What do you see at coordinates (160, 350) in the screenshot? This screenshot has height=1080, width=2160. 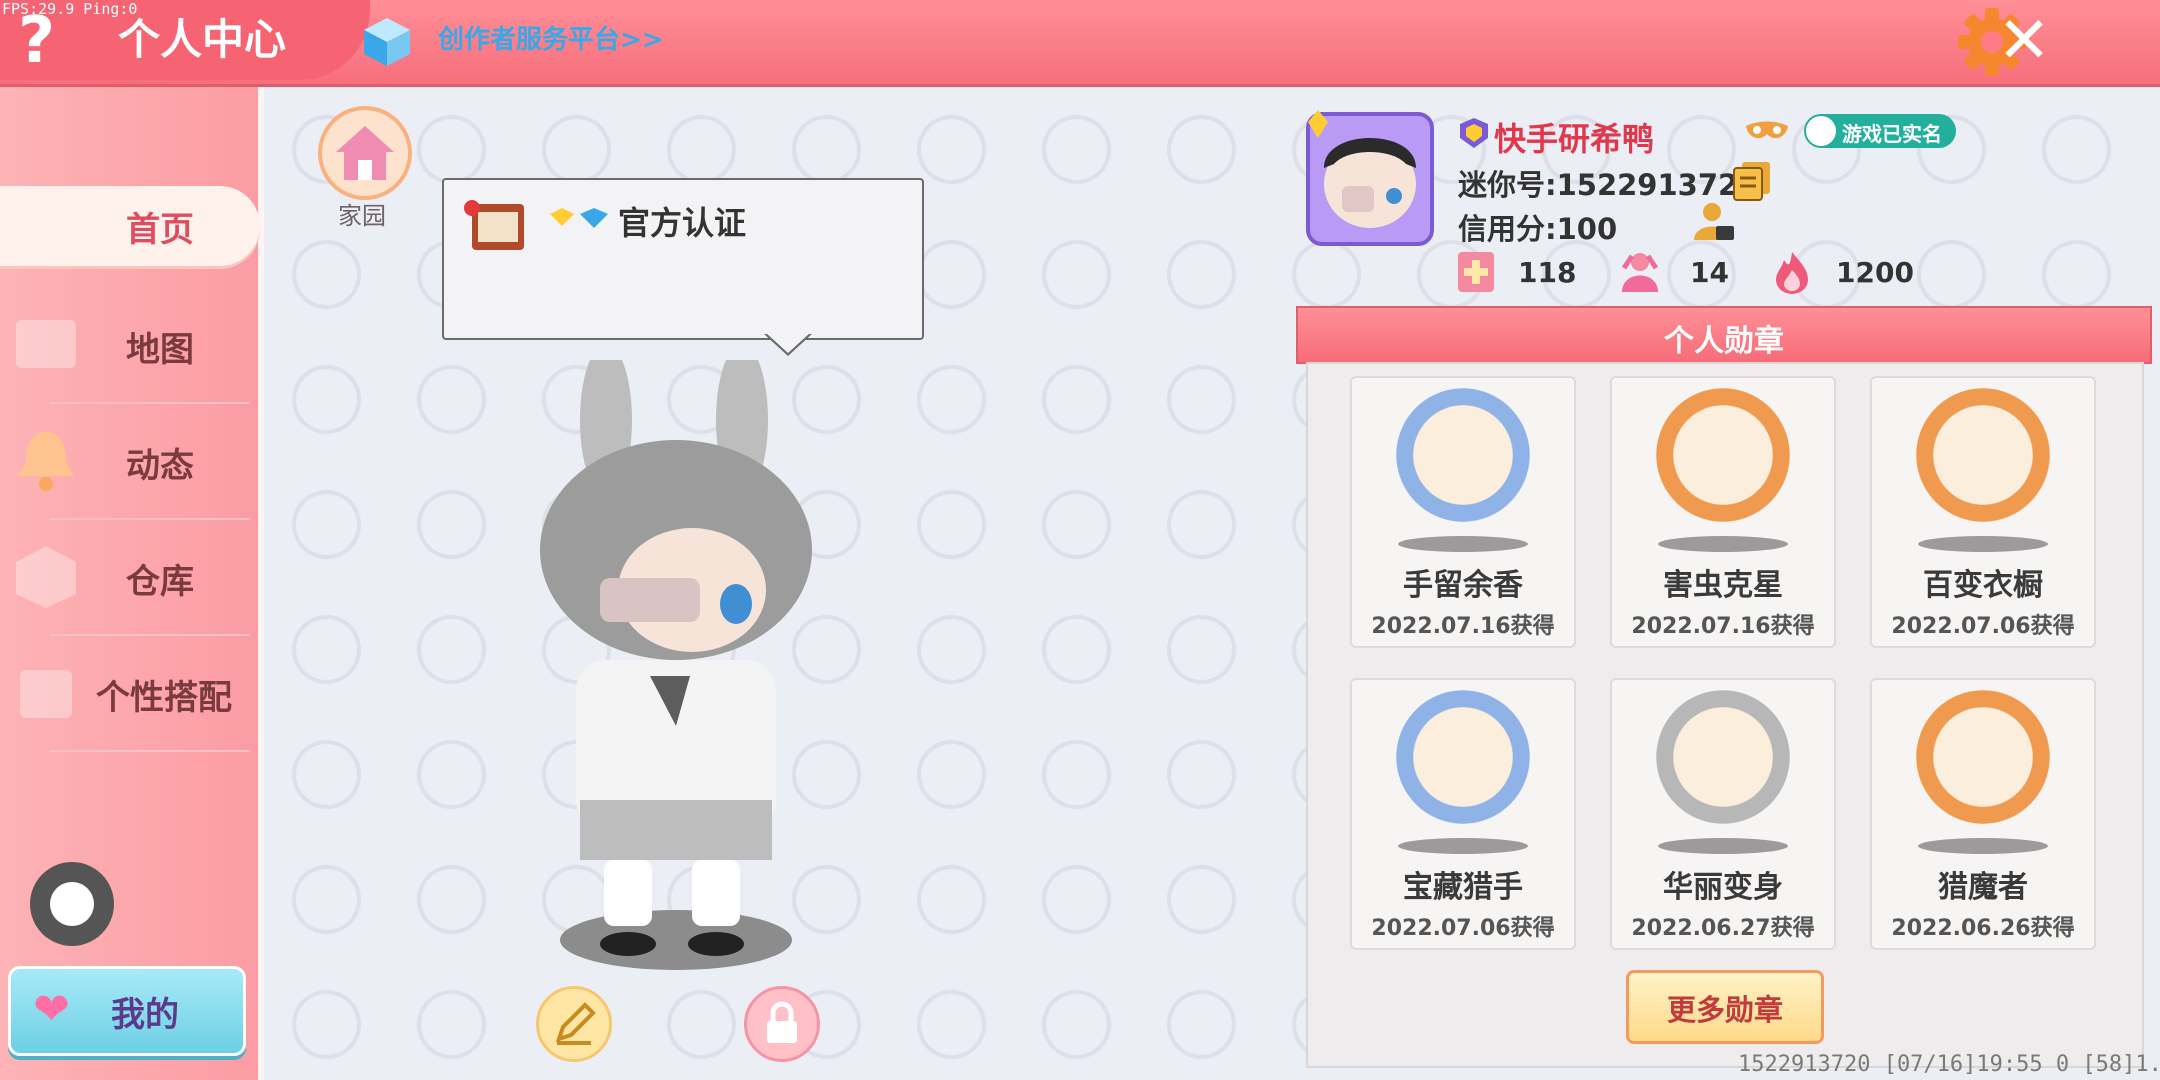 I see `sidebar-item-label: 地图` at bounding box center [160, 350].